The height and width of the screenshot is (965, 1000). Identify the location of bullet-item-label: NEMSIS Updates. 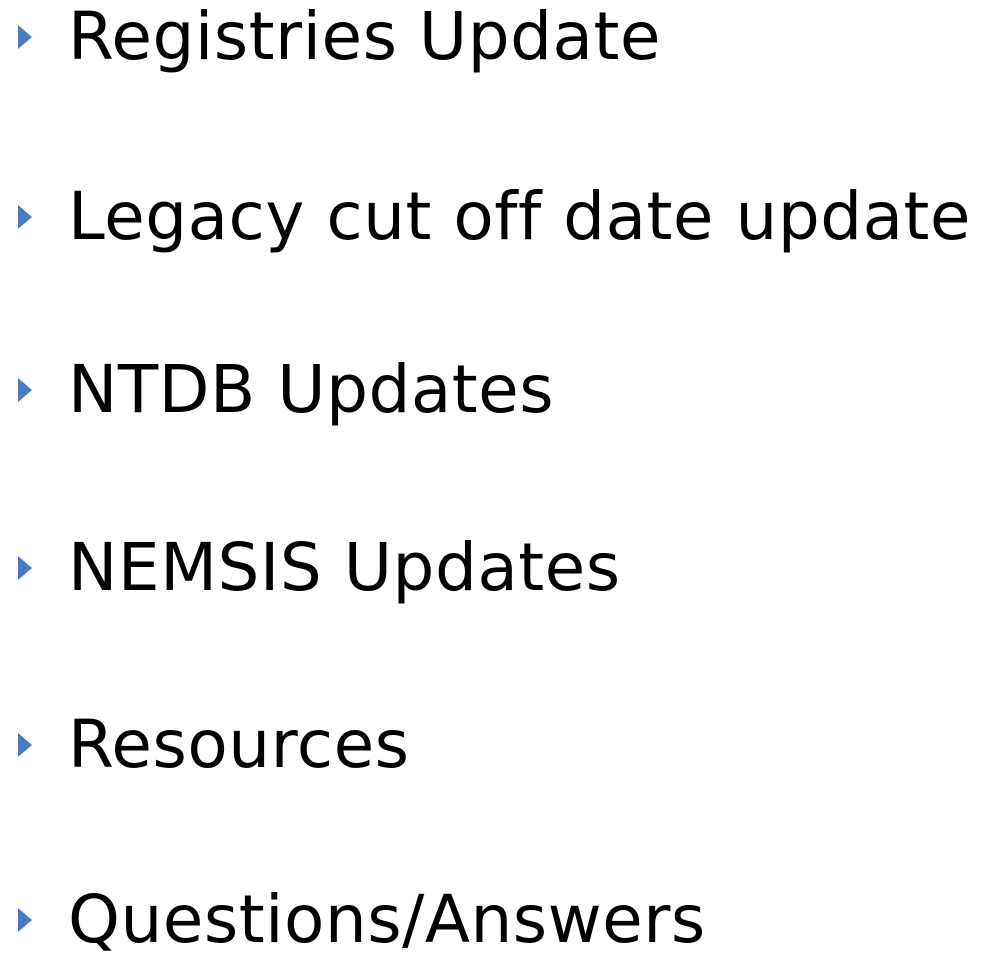
(344, 567).